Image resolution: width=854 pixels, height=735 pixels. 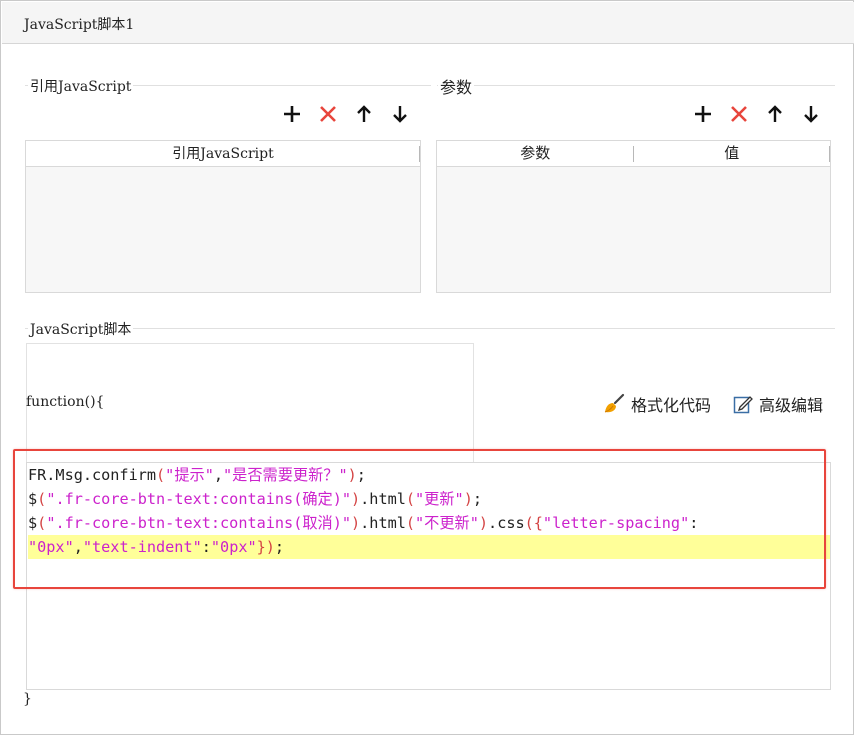 I want to click on import-move-down-button, so click(x=400, y=114).